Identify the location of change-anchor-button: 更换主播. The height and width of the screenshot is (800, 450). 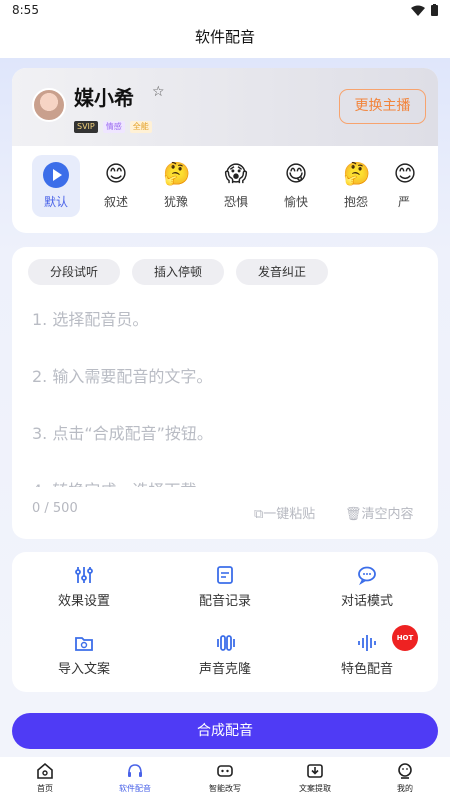
(382, 106).